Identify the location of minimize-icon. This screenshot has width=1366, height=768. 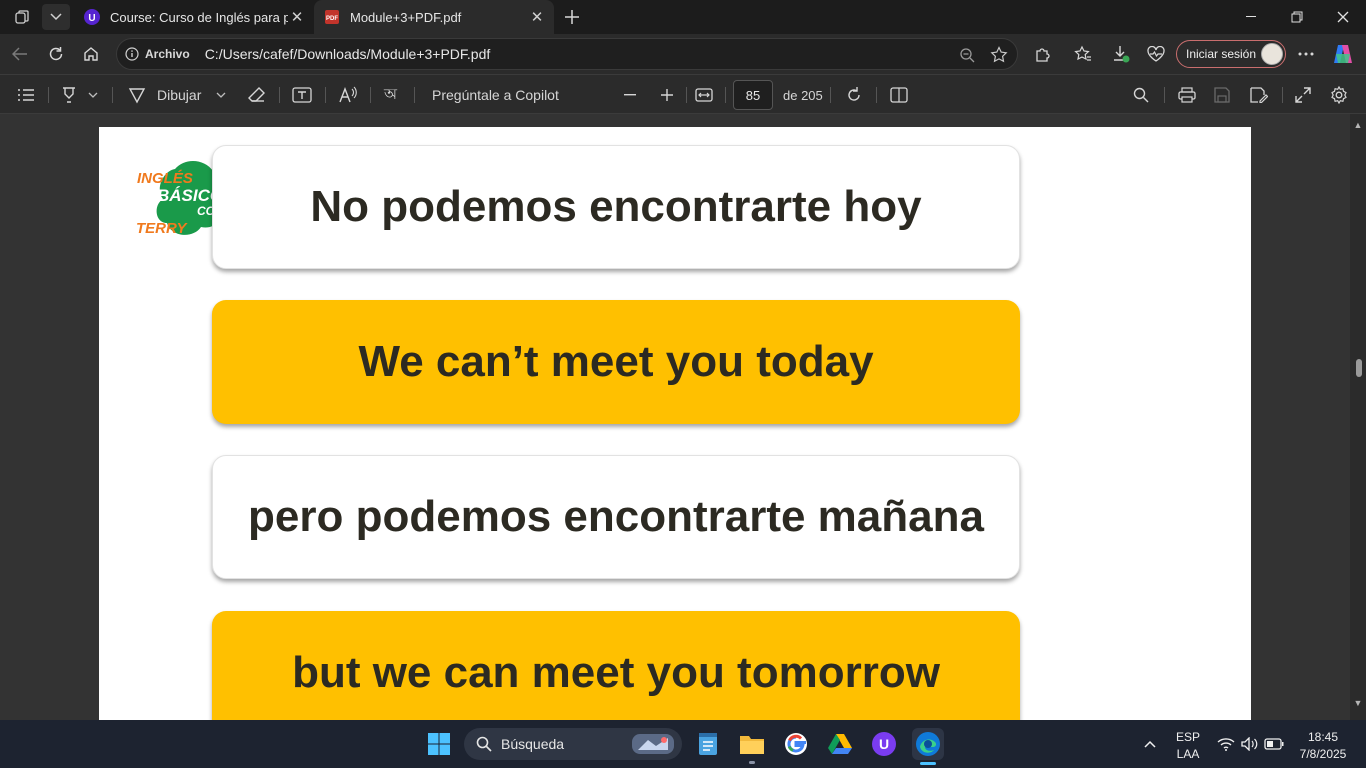
(1251, 17).